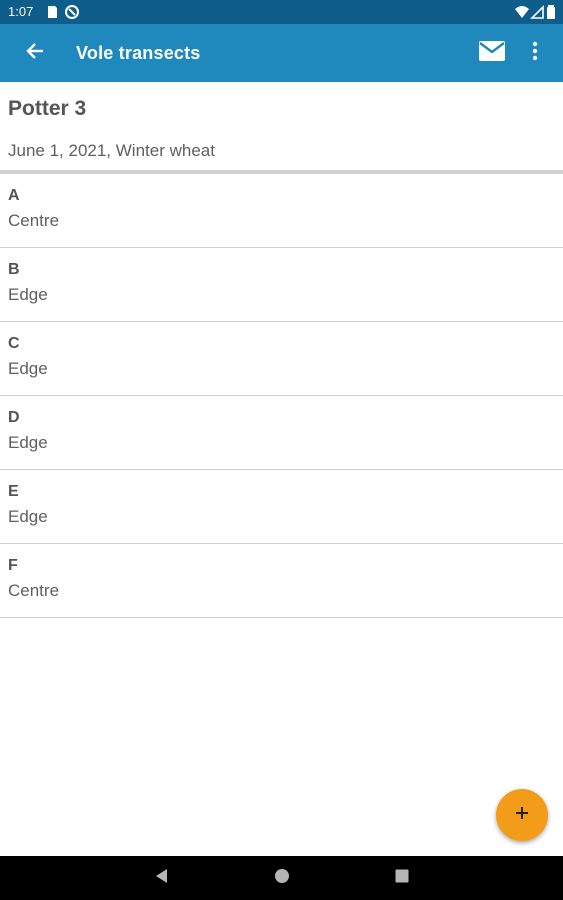 The image size is (563, 900). I want to click on transect-name: F, so click(13, 565).